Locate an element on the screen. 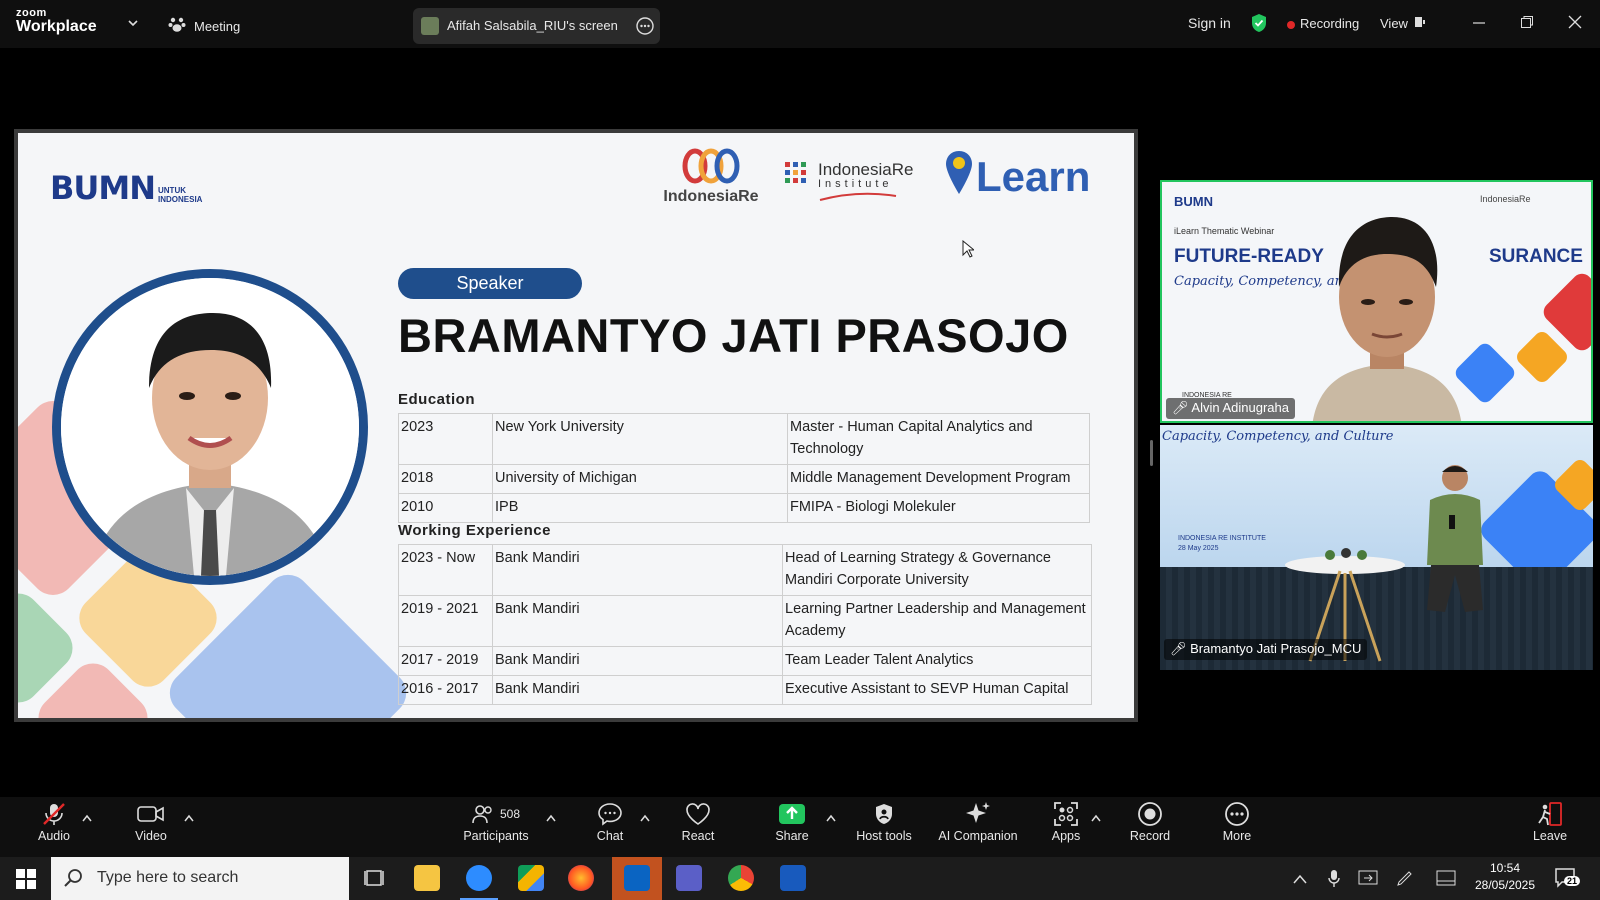  zoom-workplace-logo: zoom Workplace is located at coordinates (56, 21).